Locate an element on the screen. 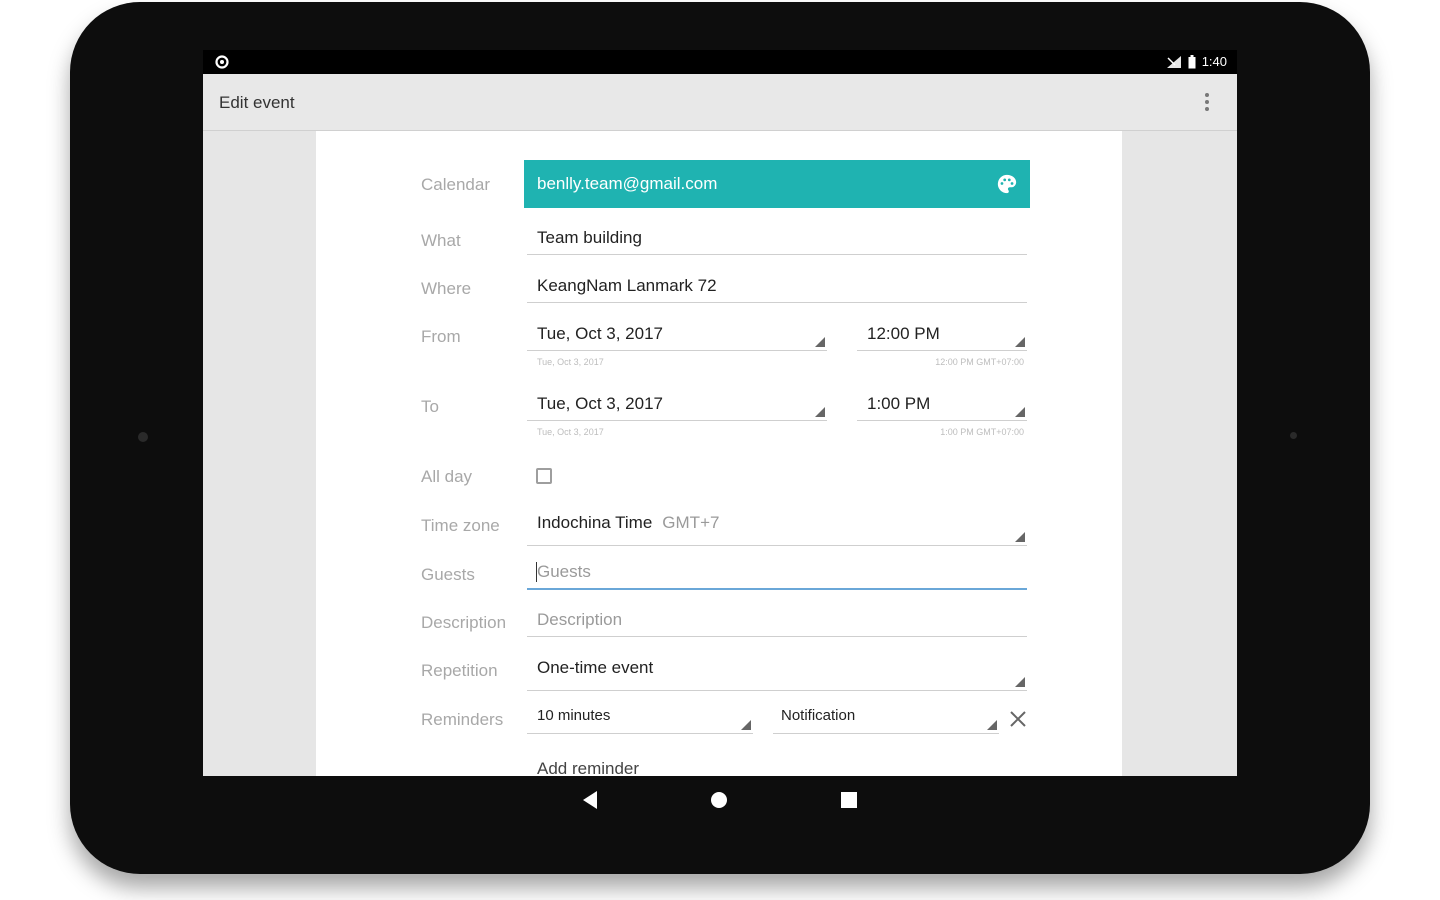 The image size is (1440, 900). to-date-picker: Tue, Oct 3, 2017 is located at coordinates (677, 405).